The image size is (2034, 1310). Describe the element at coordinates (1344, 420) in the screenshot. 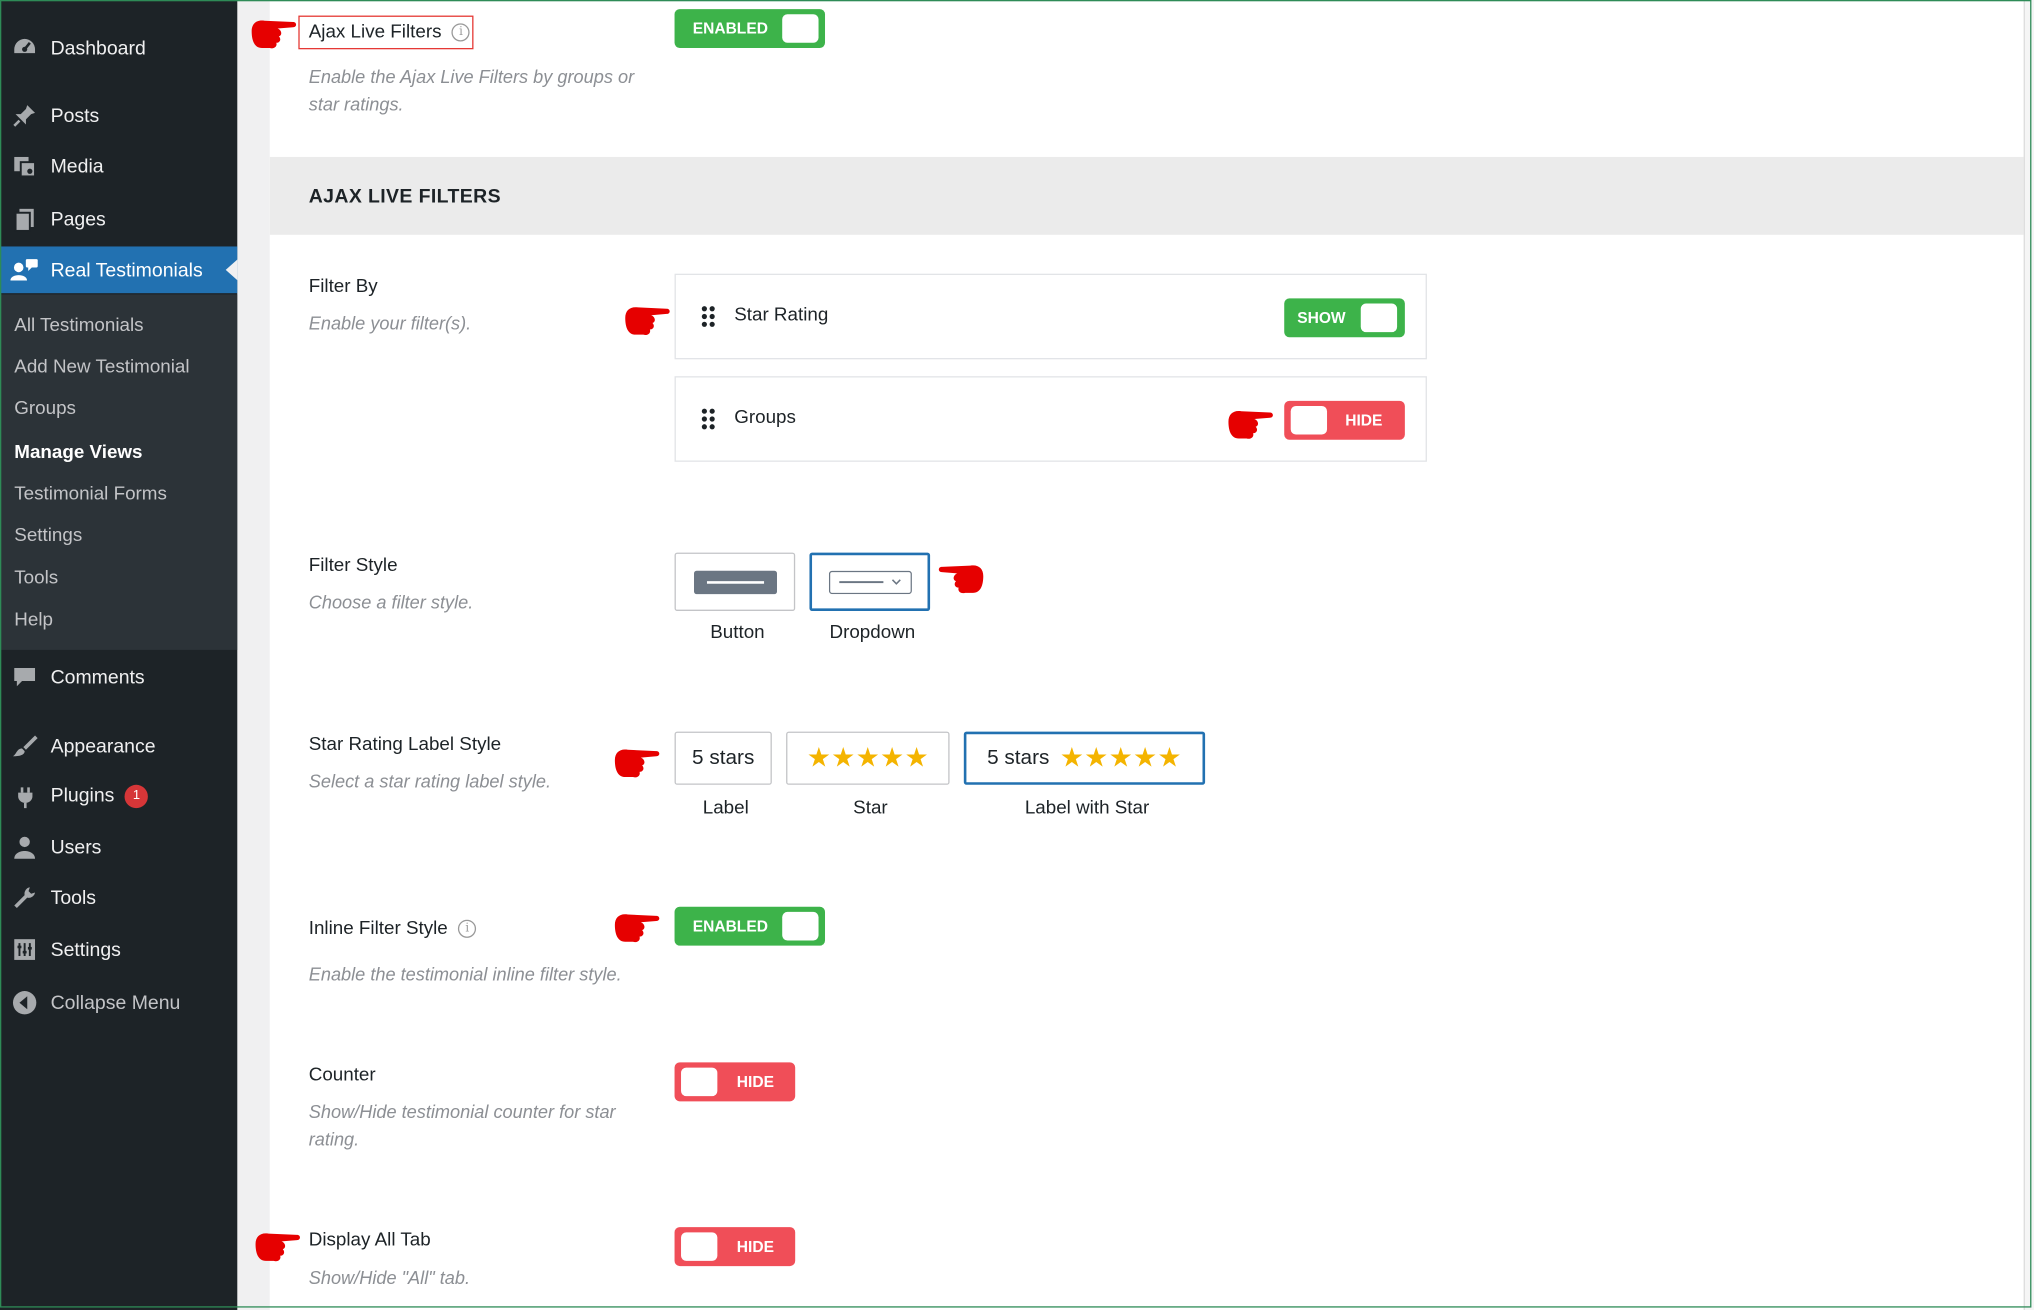

I see `groups-hide-toggle: HIDE` at that location.